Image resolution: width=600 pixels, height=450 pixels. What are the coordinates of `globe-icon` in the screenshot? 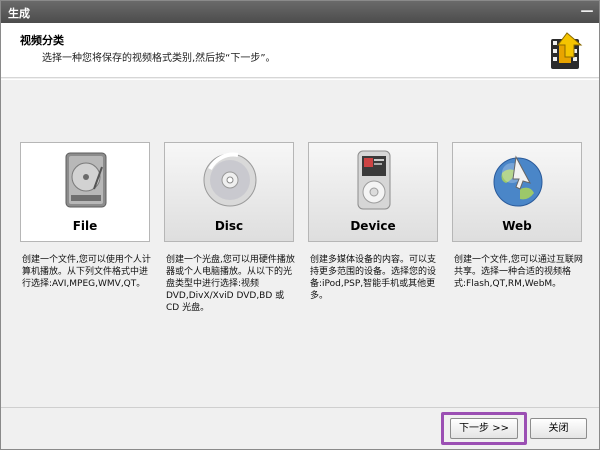 It's located at (518, 181).